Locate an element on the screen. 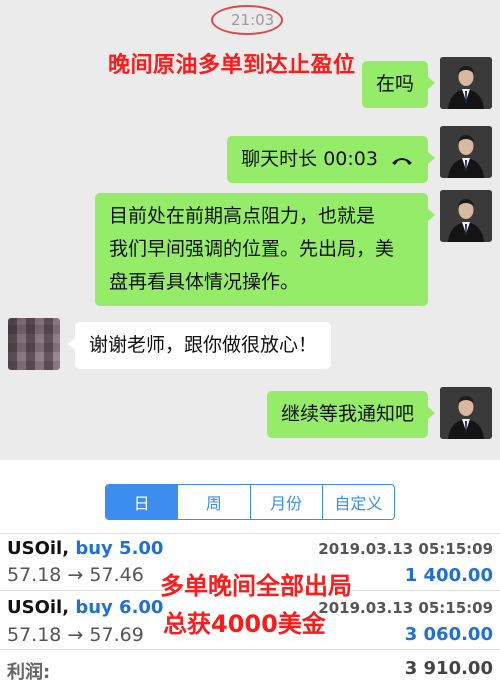  tab-custom: 自定义 is located at coordinates (358, 502).